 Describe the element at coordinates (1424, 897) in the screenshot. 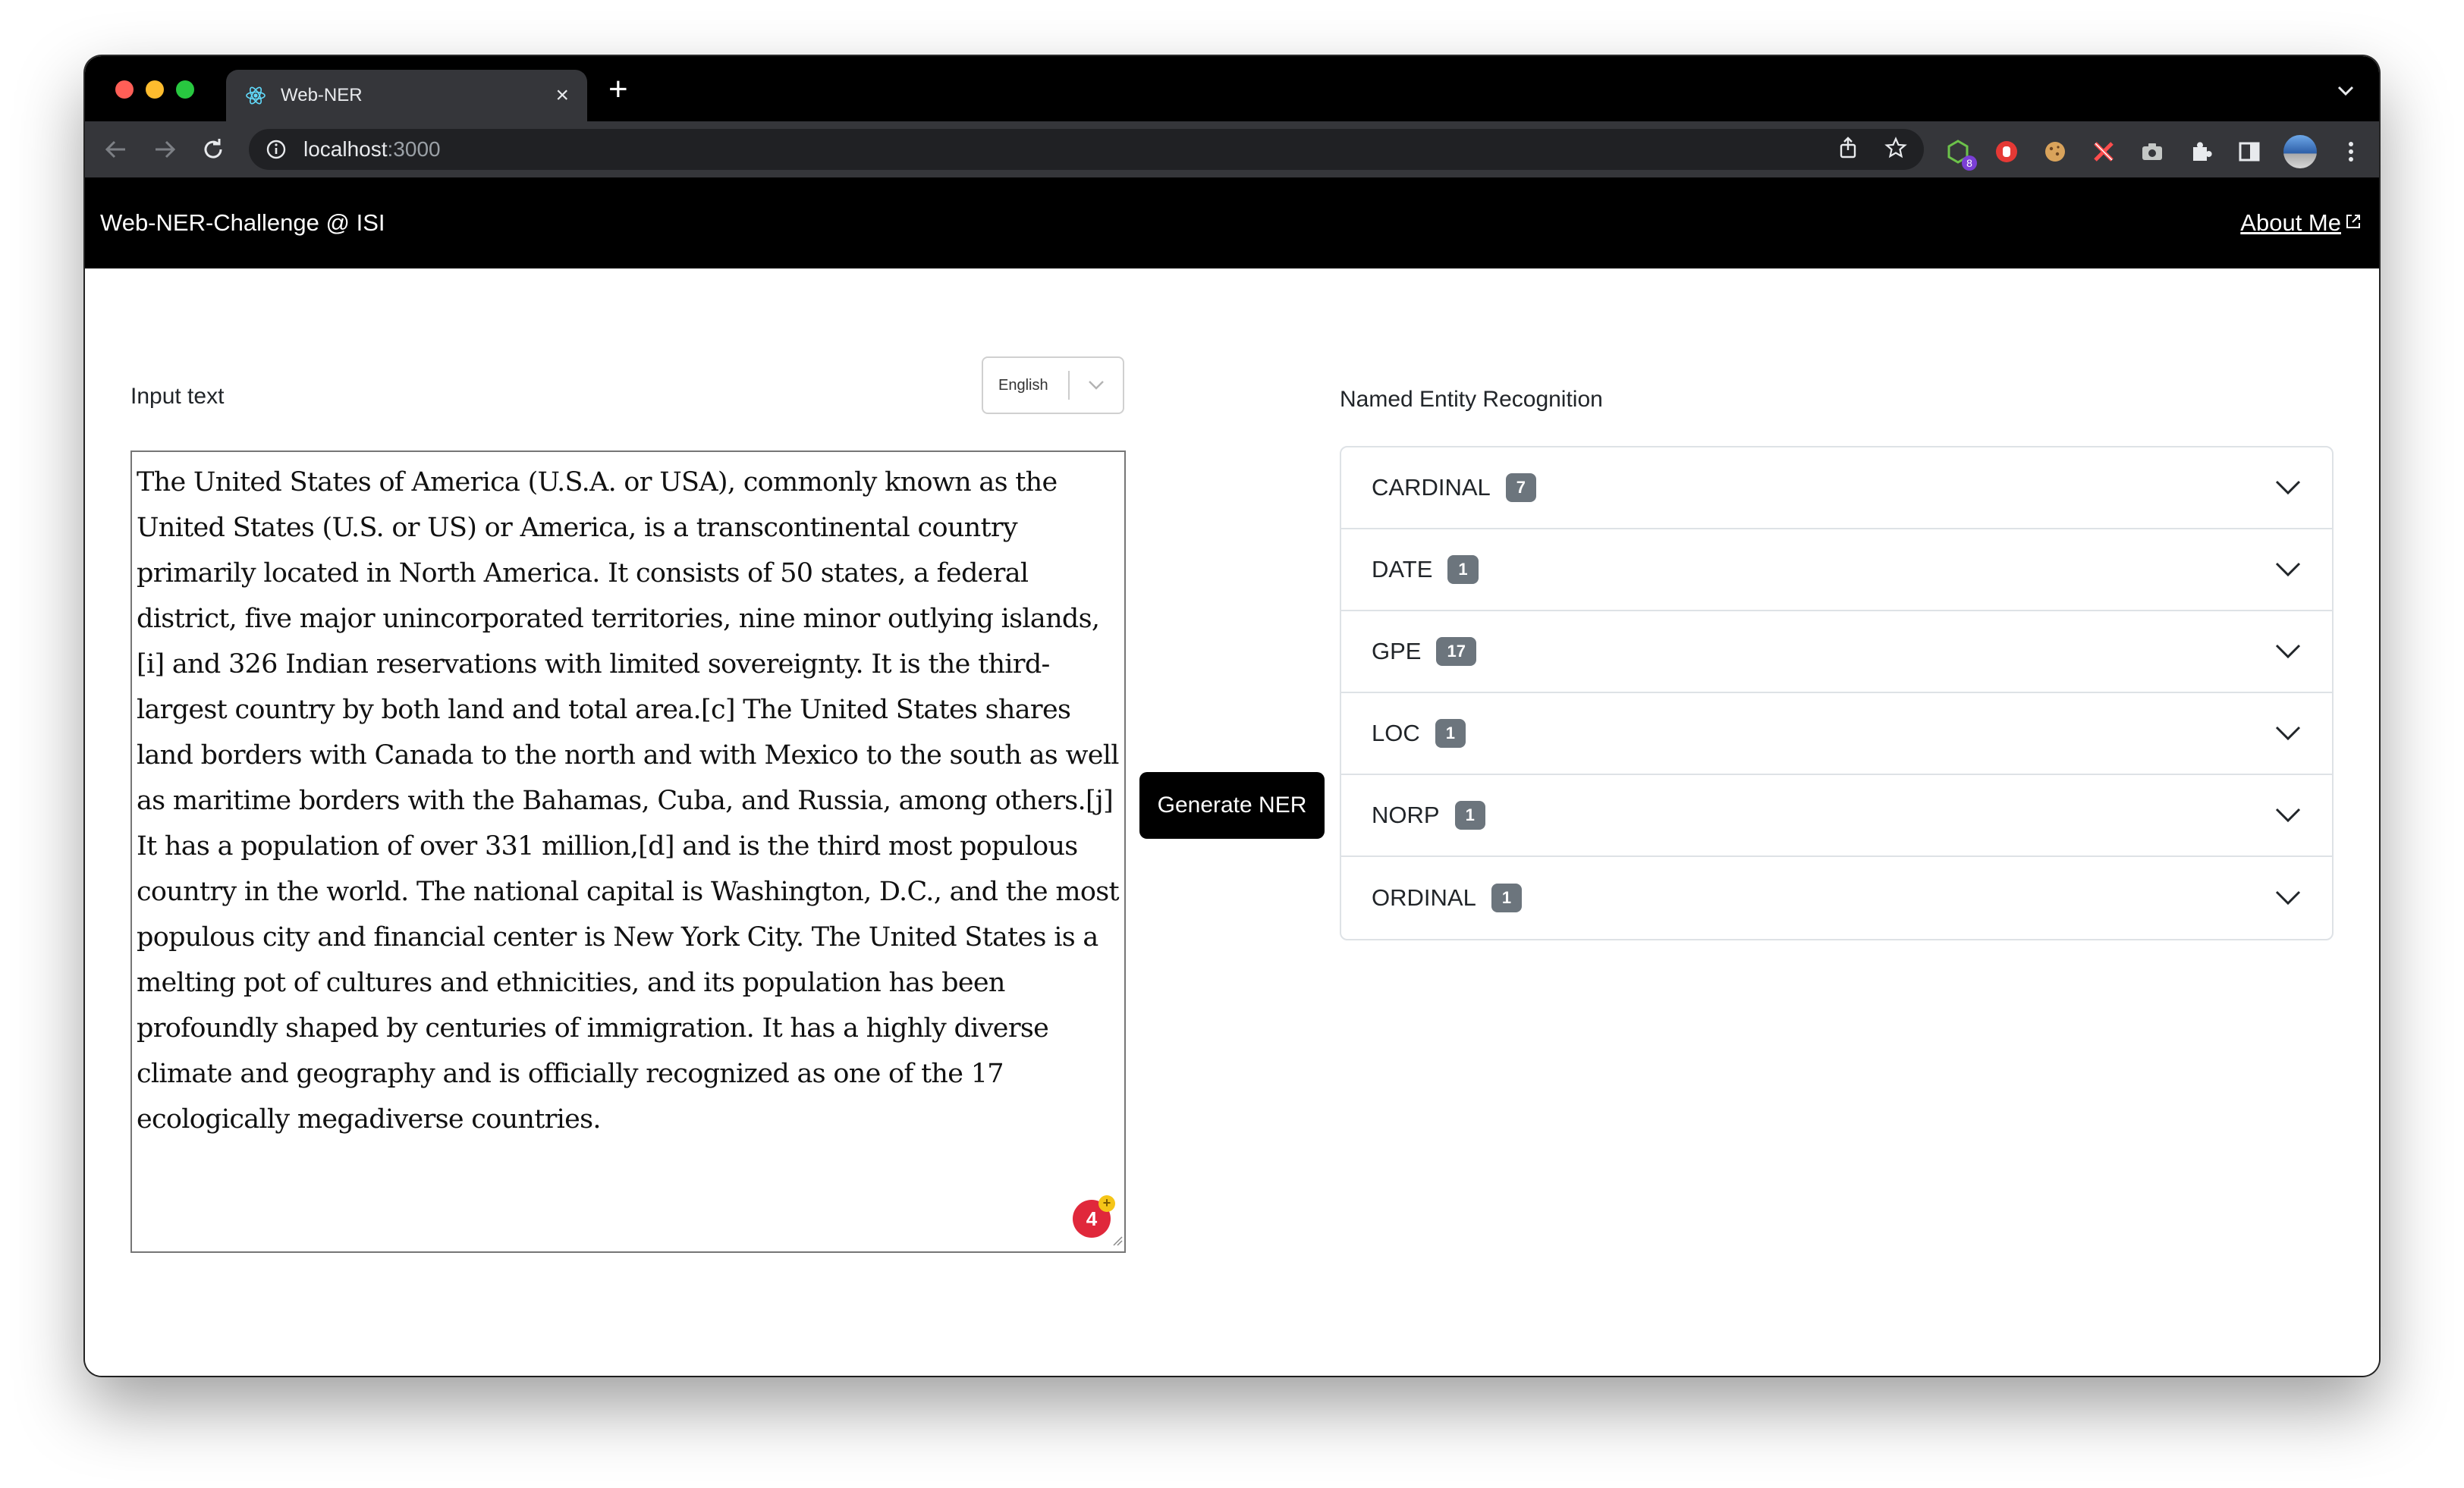

I see `entity-label: ORDINAL` at that location.